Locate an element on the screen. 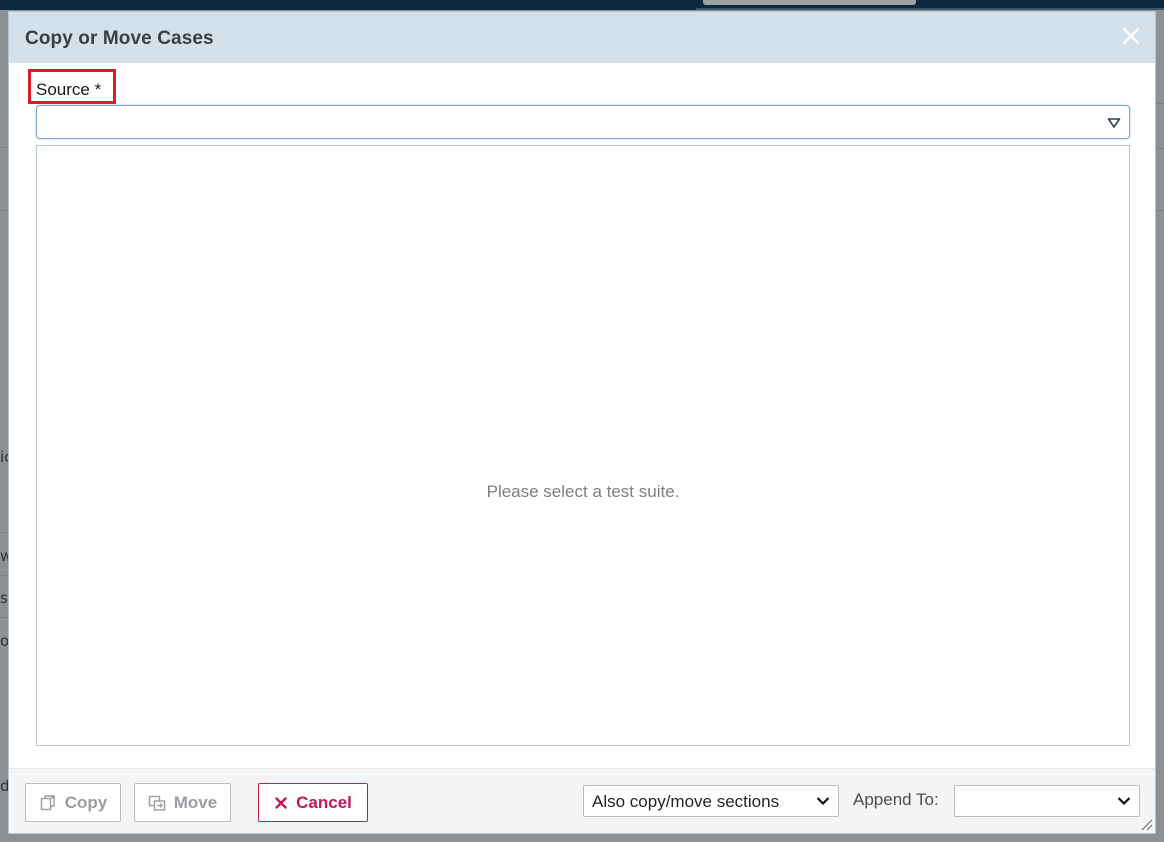  empty-suite-message: Please select a test suite. is located at coordinates (583, 491).